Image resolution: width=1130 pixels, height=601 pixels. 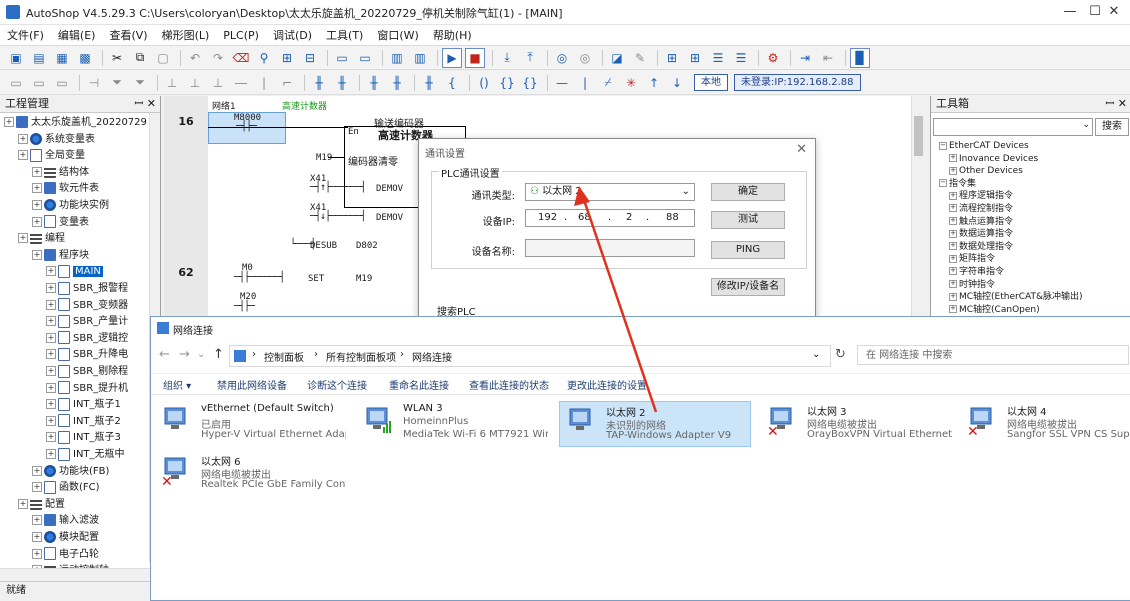 I want to click on contact-m20: ─┤├─, so click(x=244, y=306).